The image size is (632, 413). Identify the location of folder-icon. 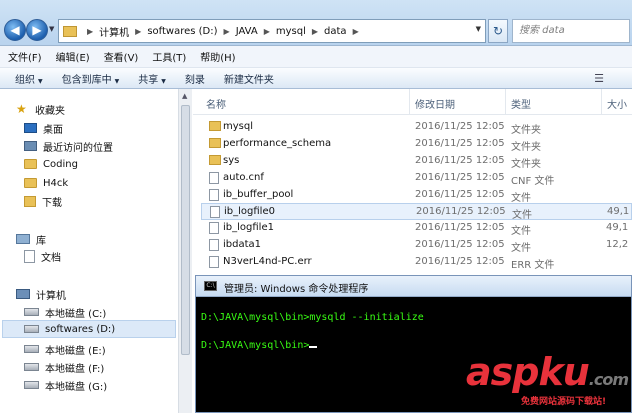
(30, 183).